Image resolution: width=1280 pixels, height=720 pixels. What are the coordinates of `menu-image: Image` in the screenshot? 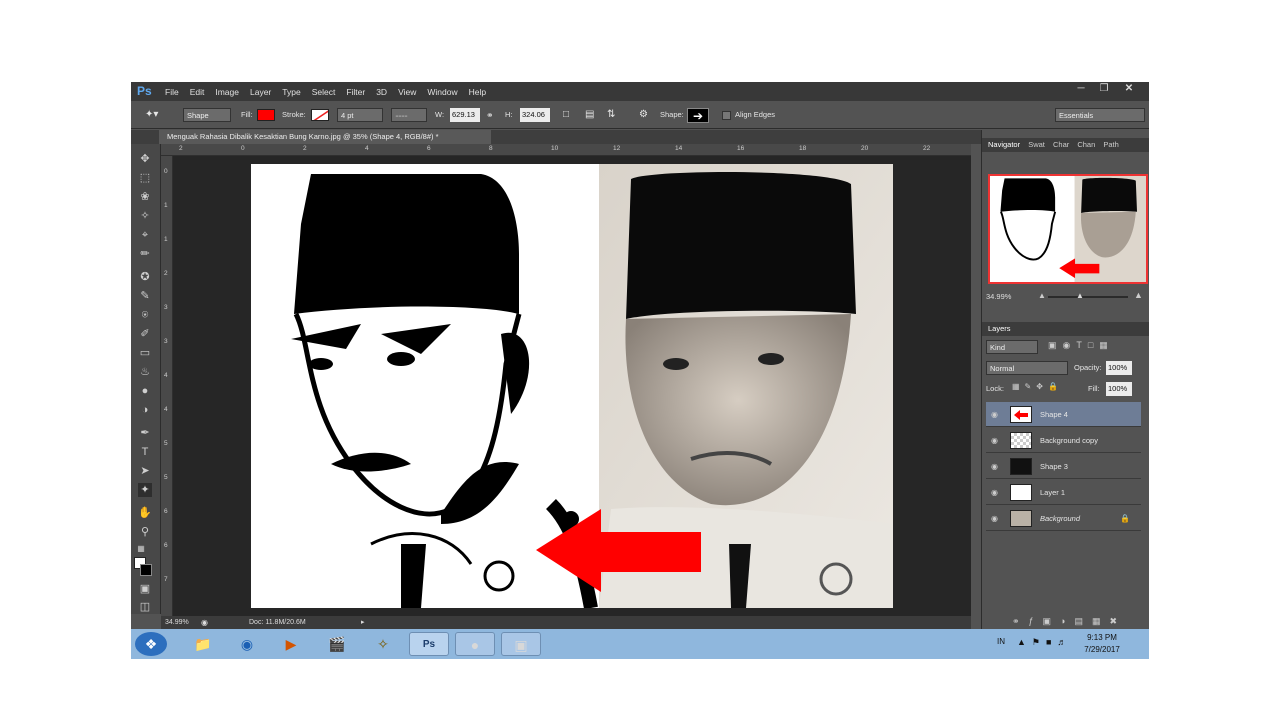 It's located at (227, 92).